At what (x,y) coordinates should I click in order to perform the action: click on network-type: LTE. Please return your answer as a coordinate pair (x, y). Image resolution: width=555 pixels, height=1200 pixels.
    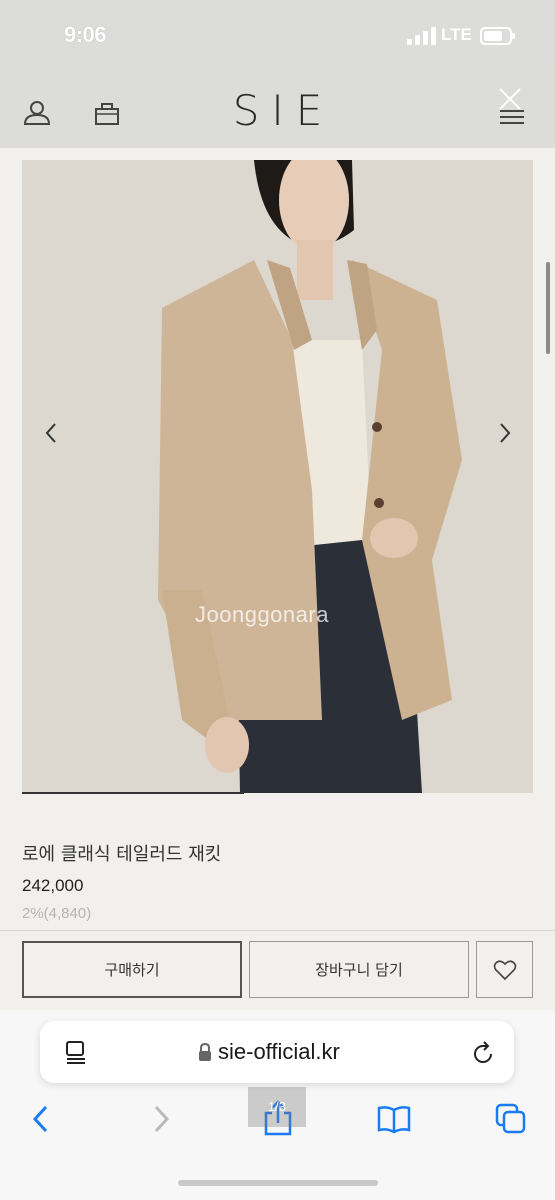
    Looking at the image, I should click on (456, 34).